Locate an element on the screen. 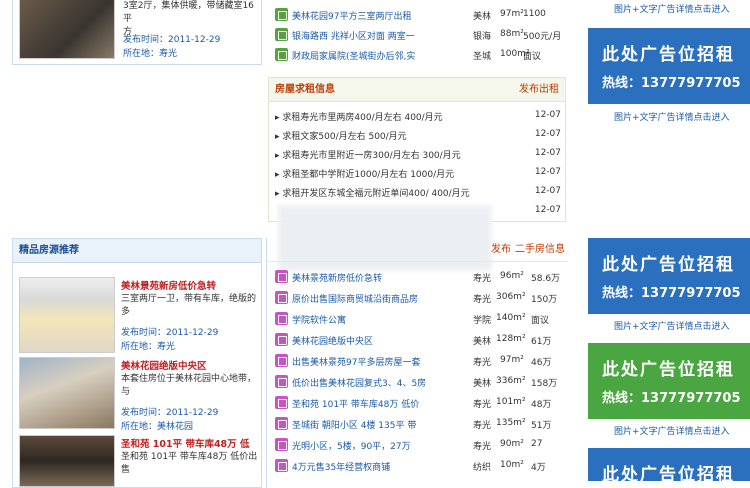  featured-item-title: 圣和苑 101平 带车库48万 低 is located at coordinates (185, 443).